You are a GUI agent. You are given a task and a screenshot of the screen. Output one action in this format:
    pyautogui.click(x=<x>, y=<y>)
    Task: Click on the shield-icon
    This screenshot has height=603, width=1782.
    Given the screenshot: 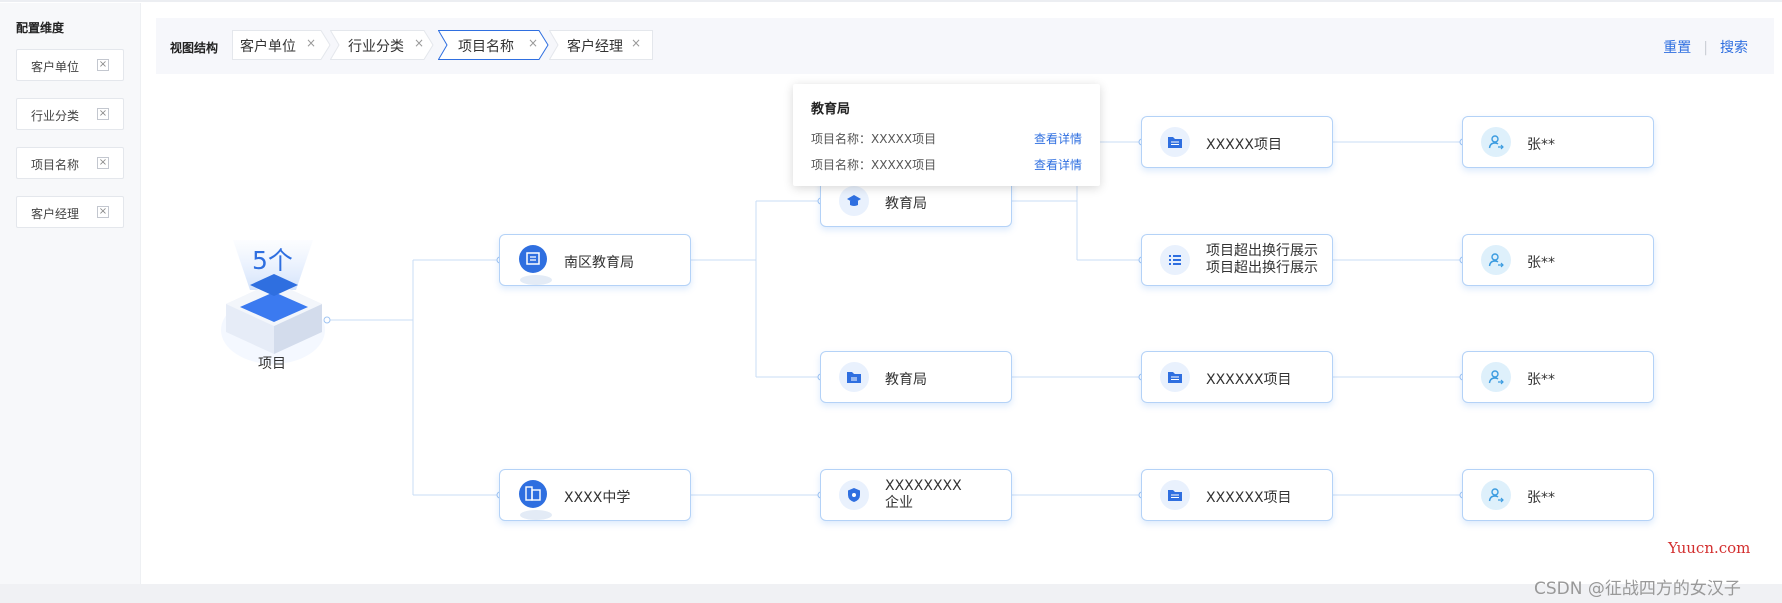 What is the action you would take?
    pyautogui.click(x=854, y=495)
    